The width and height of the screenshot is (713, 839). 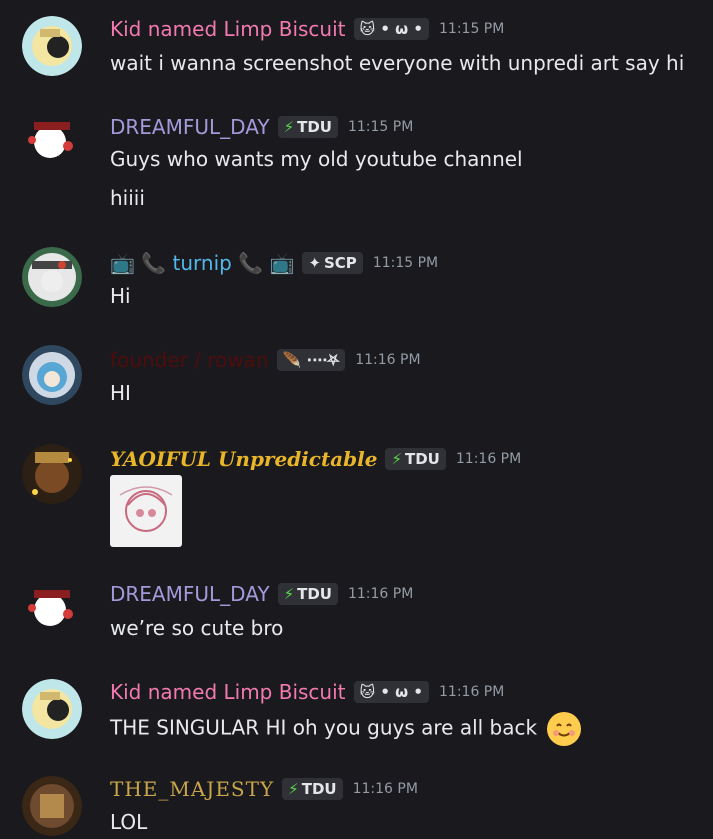 What do you see at coordinates (127, 198) in the screenshot?
I see `message-text: hiiii` at bounding box center [127, 198].